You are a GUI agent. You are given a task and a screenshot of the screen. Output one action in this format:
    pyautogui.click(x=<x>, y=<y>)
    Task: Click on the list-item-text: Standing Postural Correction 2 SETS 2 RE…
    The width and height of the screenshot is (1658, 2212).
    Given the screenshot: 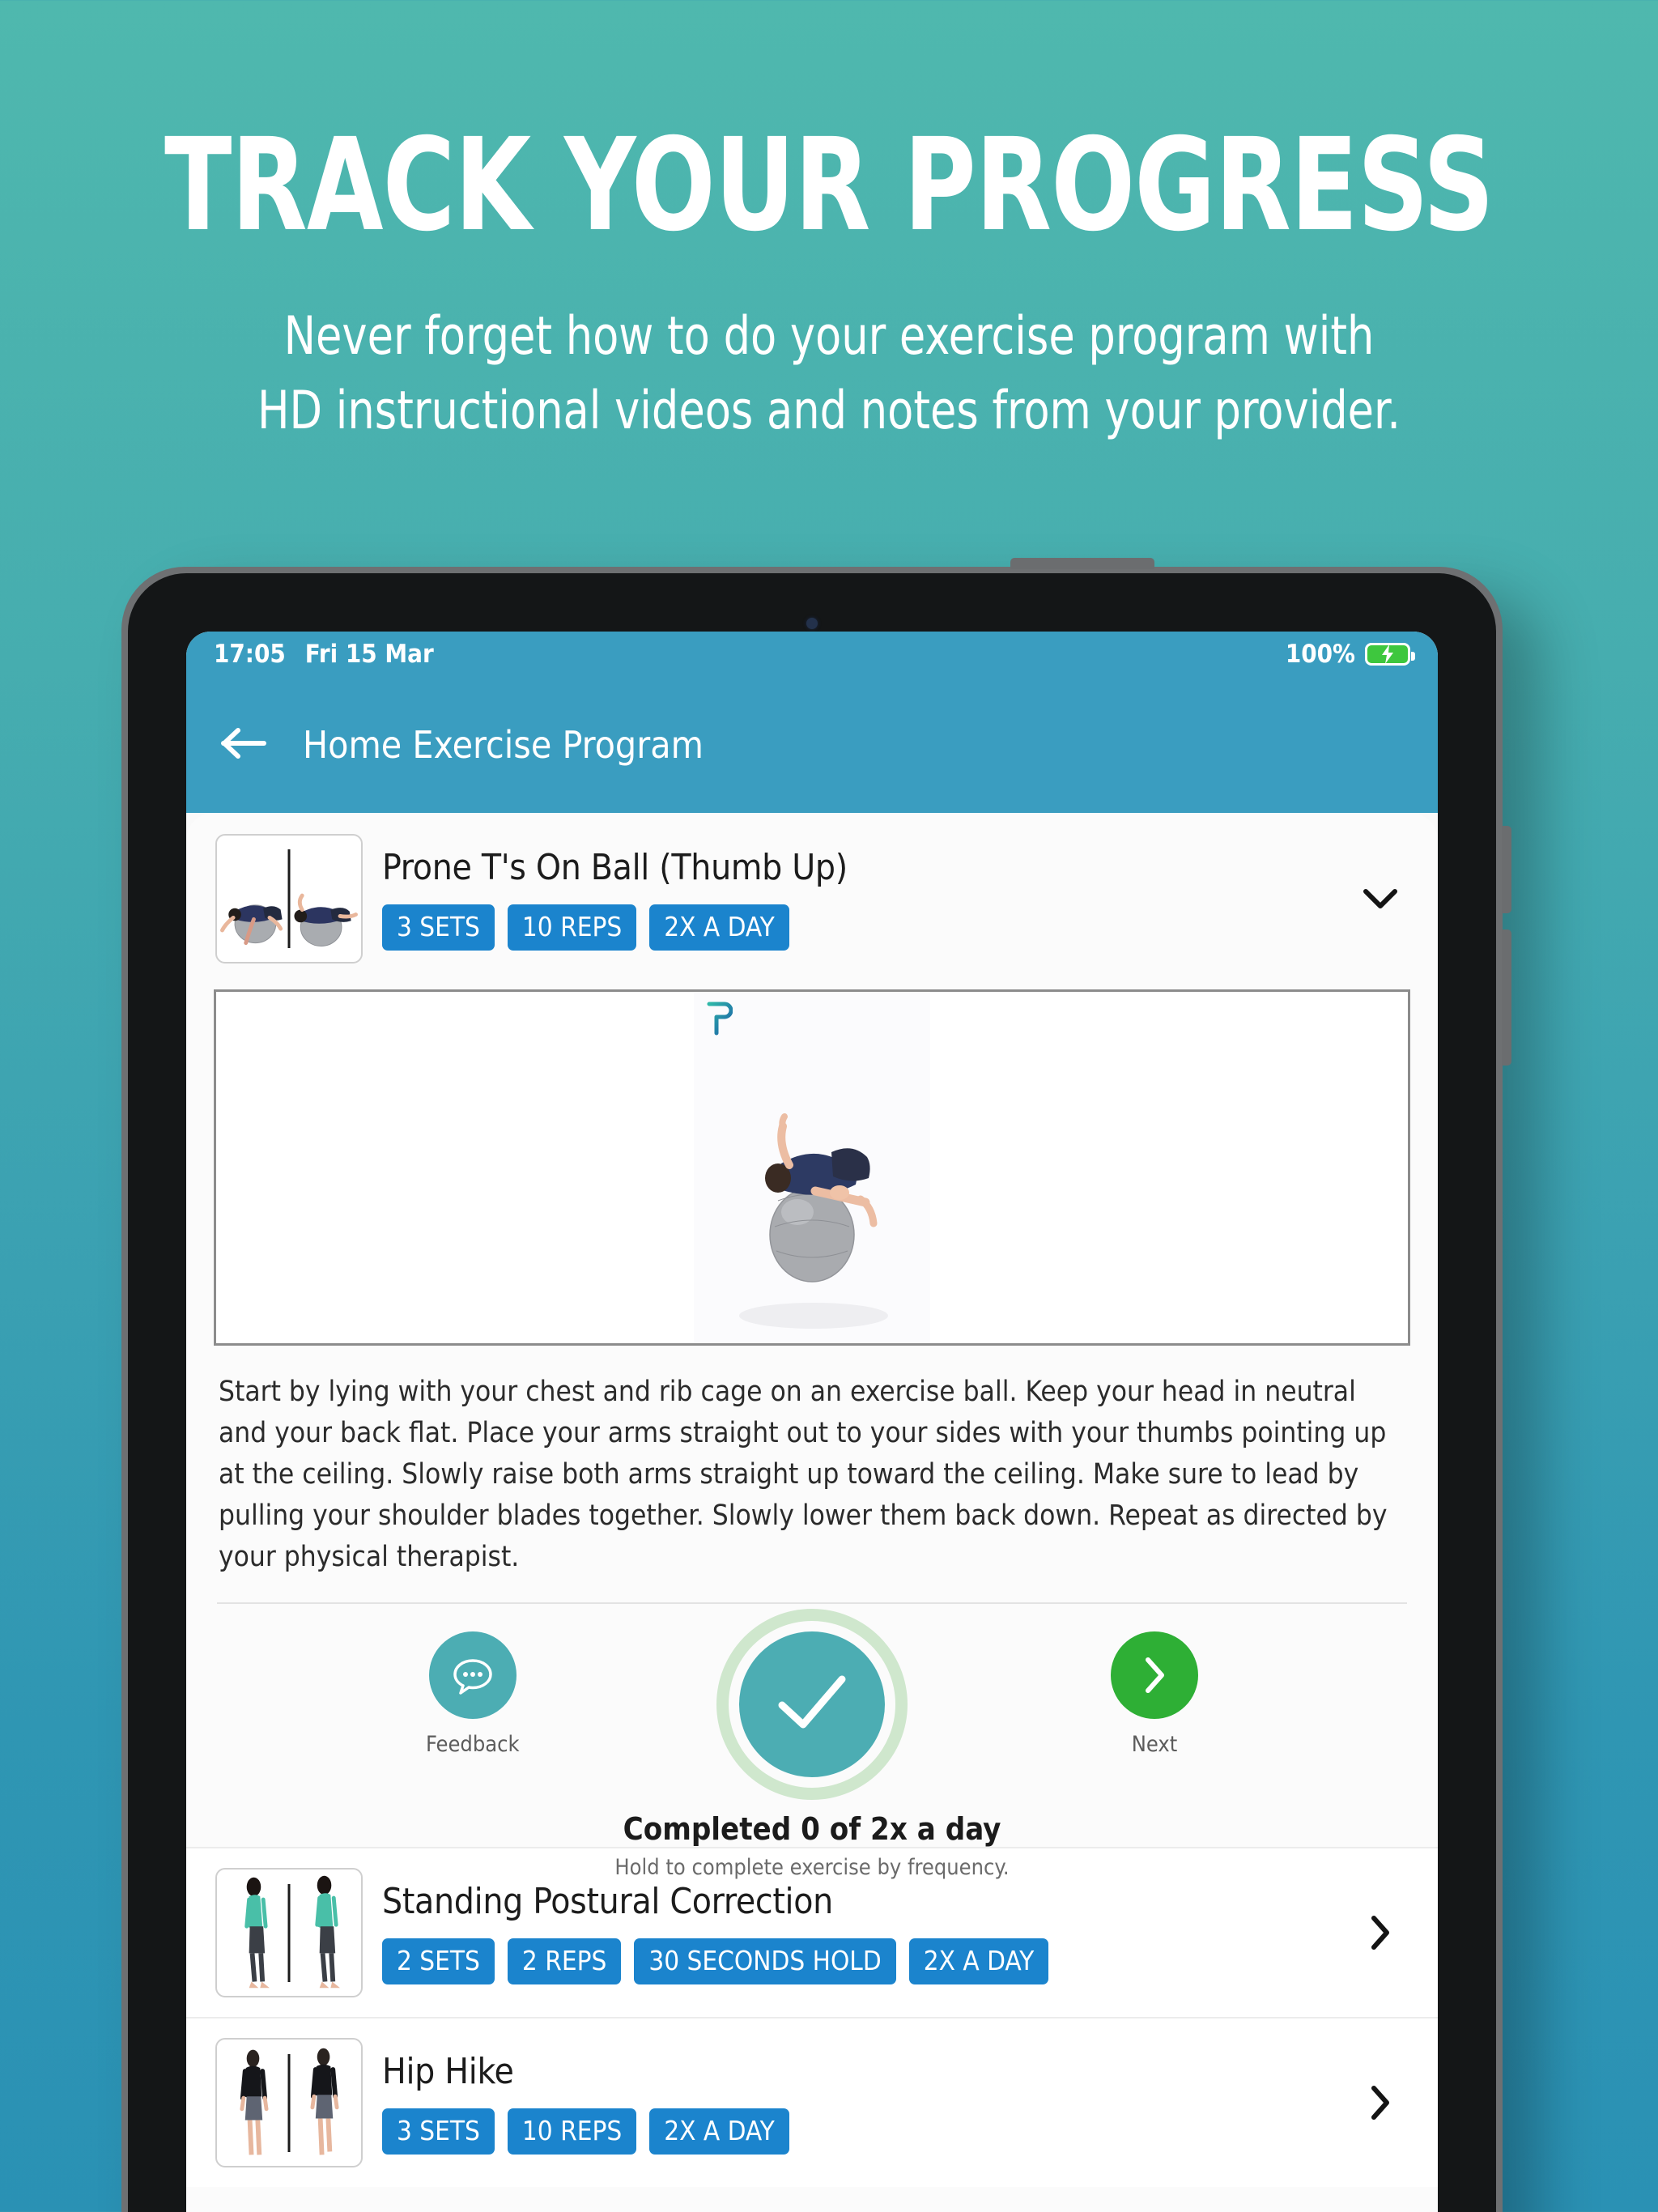 What is the action you would take?
    pyautogui.click(x=867, y=1933)
    